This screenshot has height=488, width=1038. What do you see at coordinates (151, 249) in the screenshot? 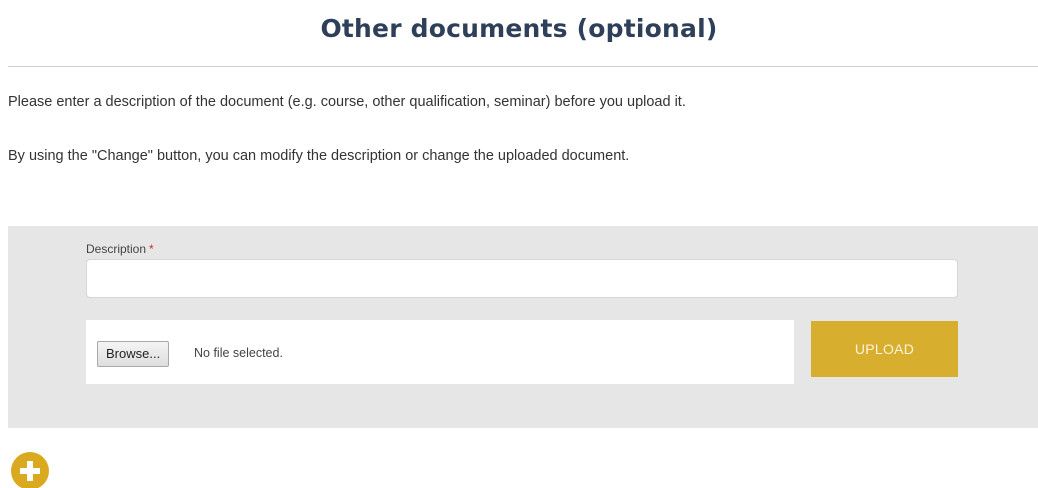
I see `required-marker: *` at bounding box center [151, 249].